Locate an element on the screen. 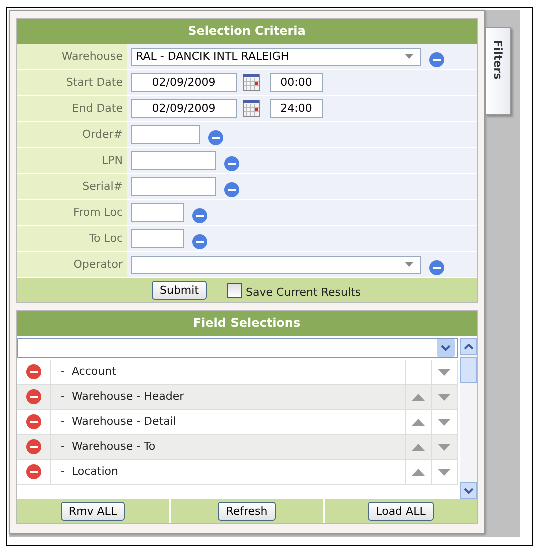  field-label: Operator is located at coordinates (72, 264).